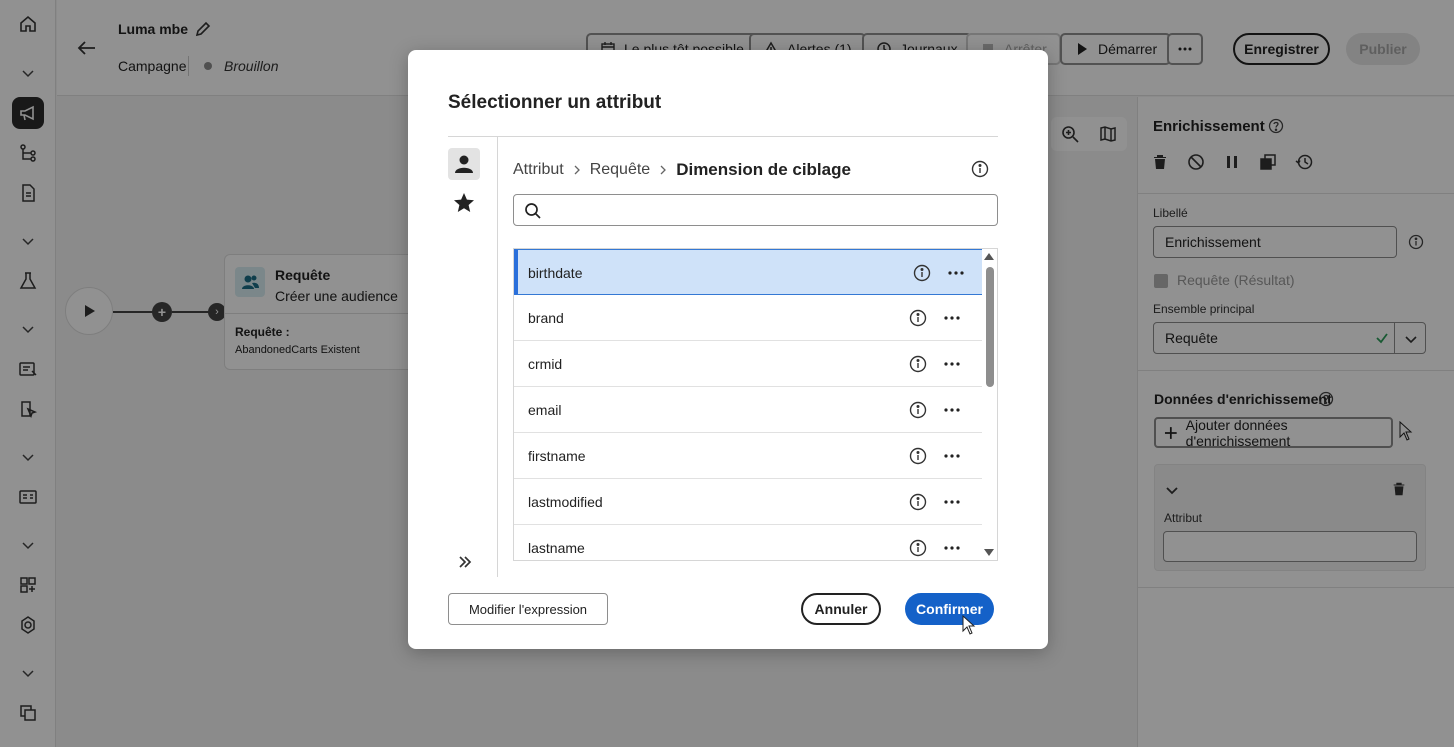  Describe the element at coordinates (546, 318) in the screenshot. I see `attribute-name: brand` at that location.